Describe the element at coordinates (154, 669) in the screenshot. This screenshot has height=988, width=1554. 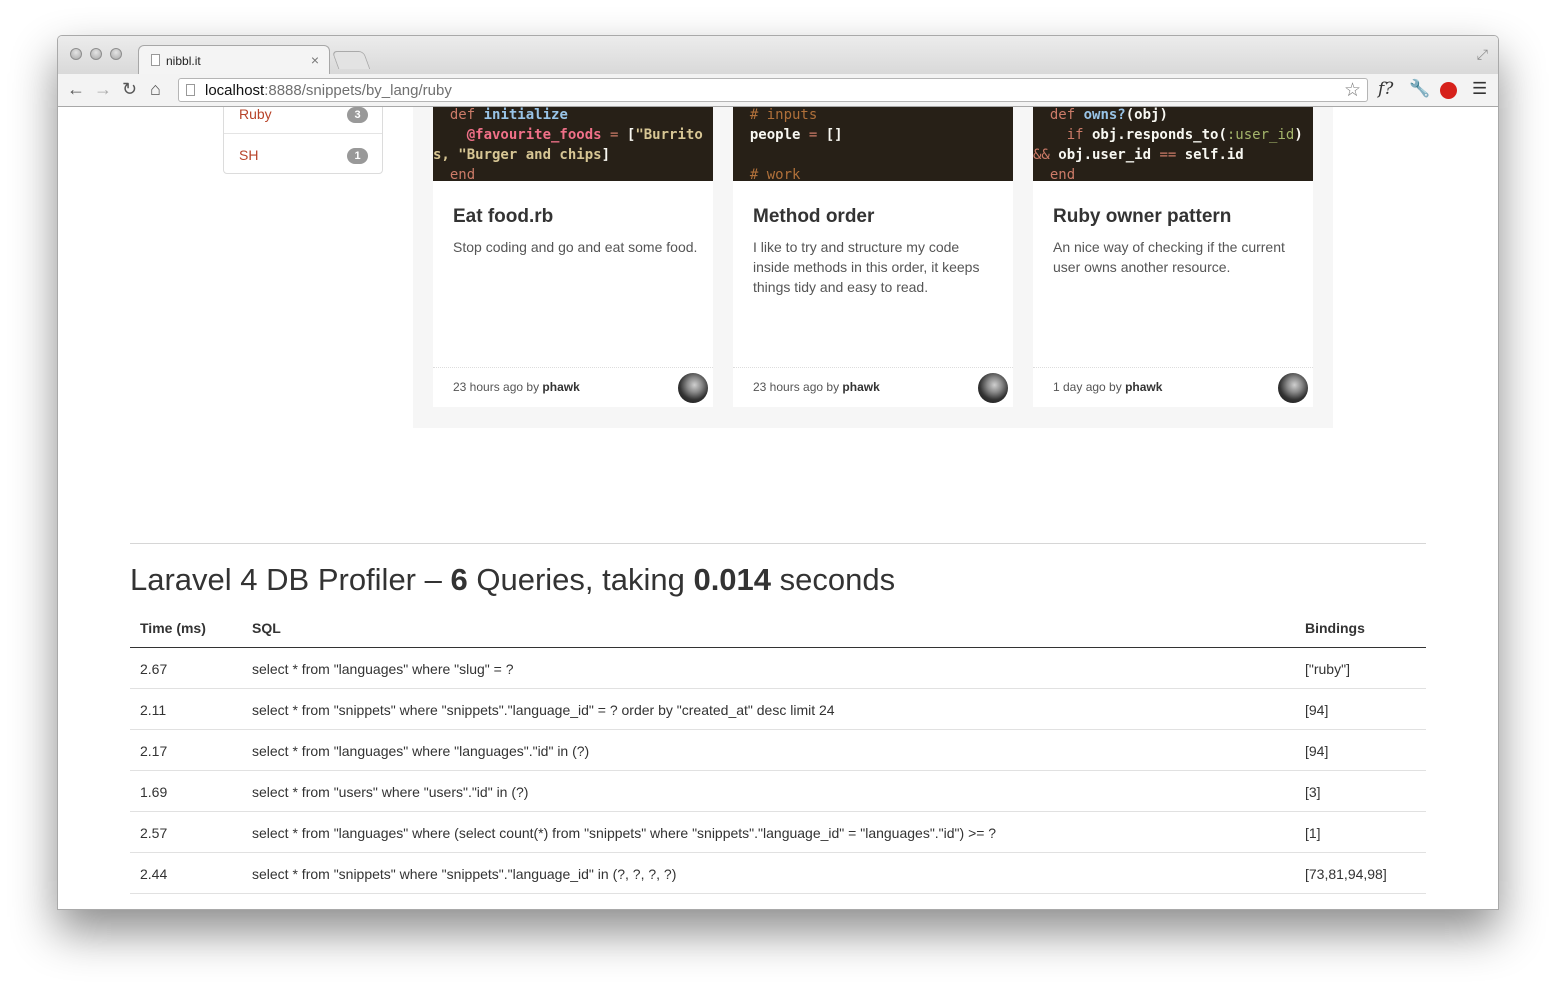
I see `time-cell: 2.67` at that location.